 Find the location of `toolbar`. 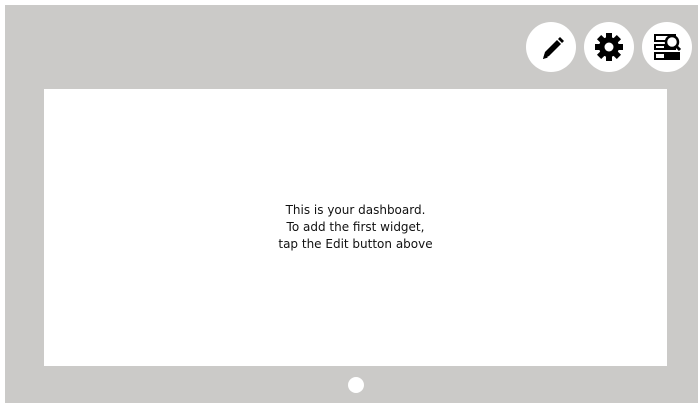

toolbar is located at coordinates (609, 47).